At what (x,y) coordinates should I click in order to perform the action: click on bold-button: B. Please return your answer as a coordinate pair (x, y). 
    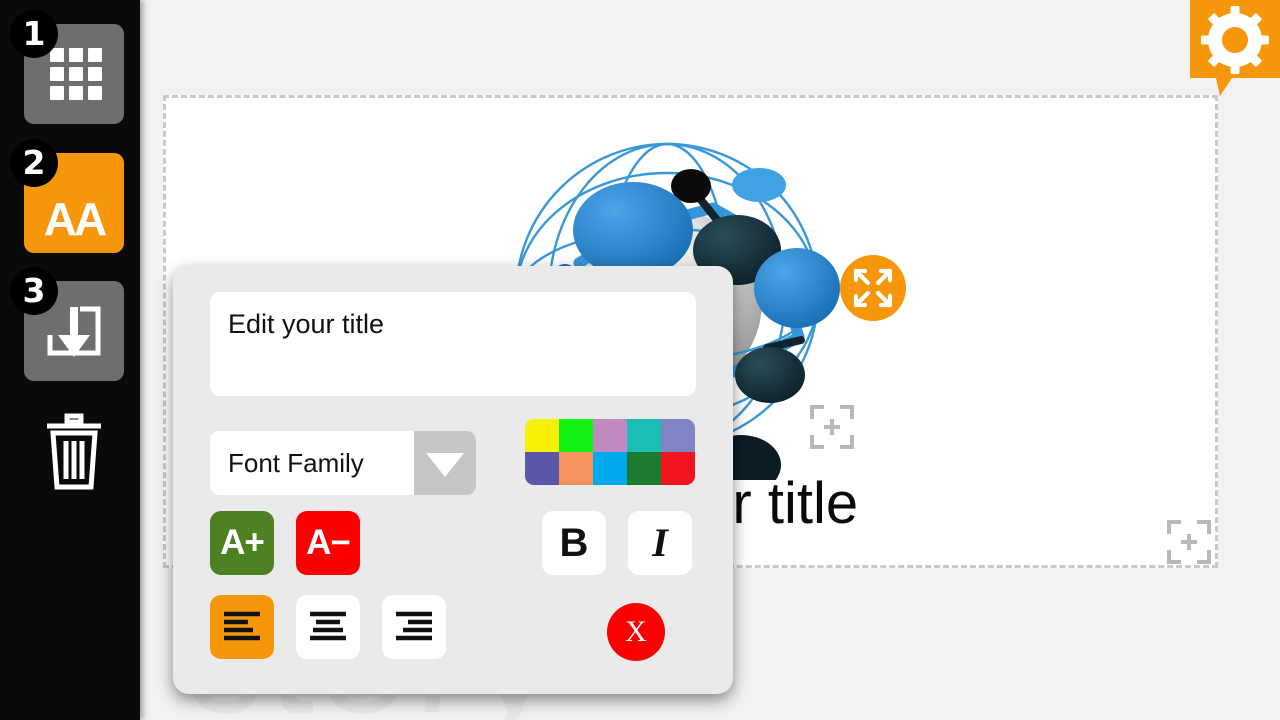
    Looking at the image, I should click on (574, 543).